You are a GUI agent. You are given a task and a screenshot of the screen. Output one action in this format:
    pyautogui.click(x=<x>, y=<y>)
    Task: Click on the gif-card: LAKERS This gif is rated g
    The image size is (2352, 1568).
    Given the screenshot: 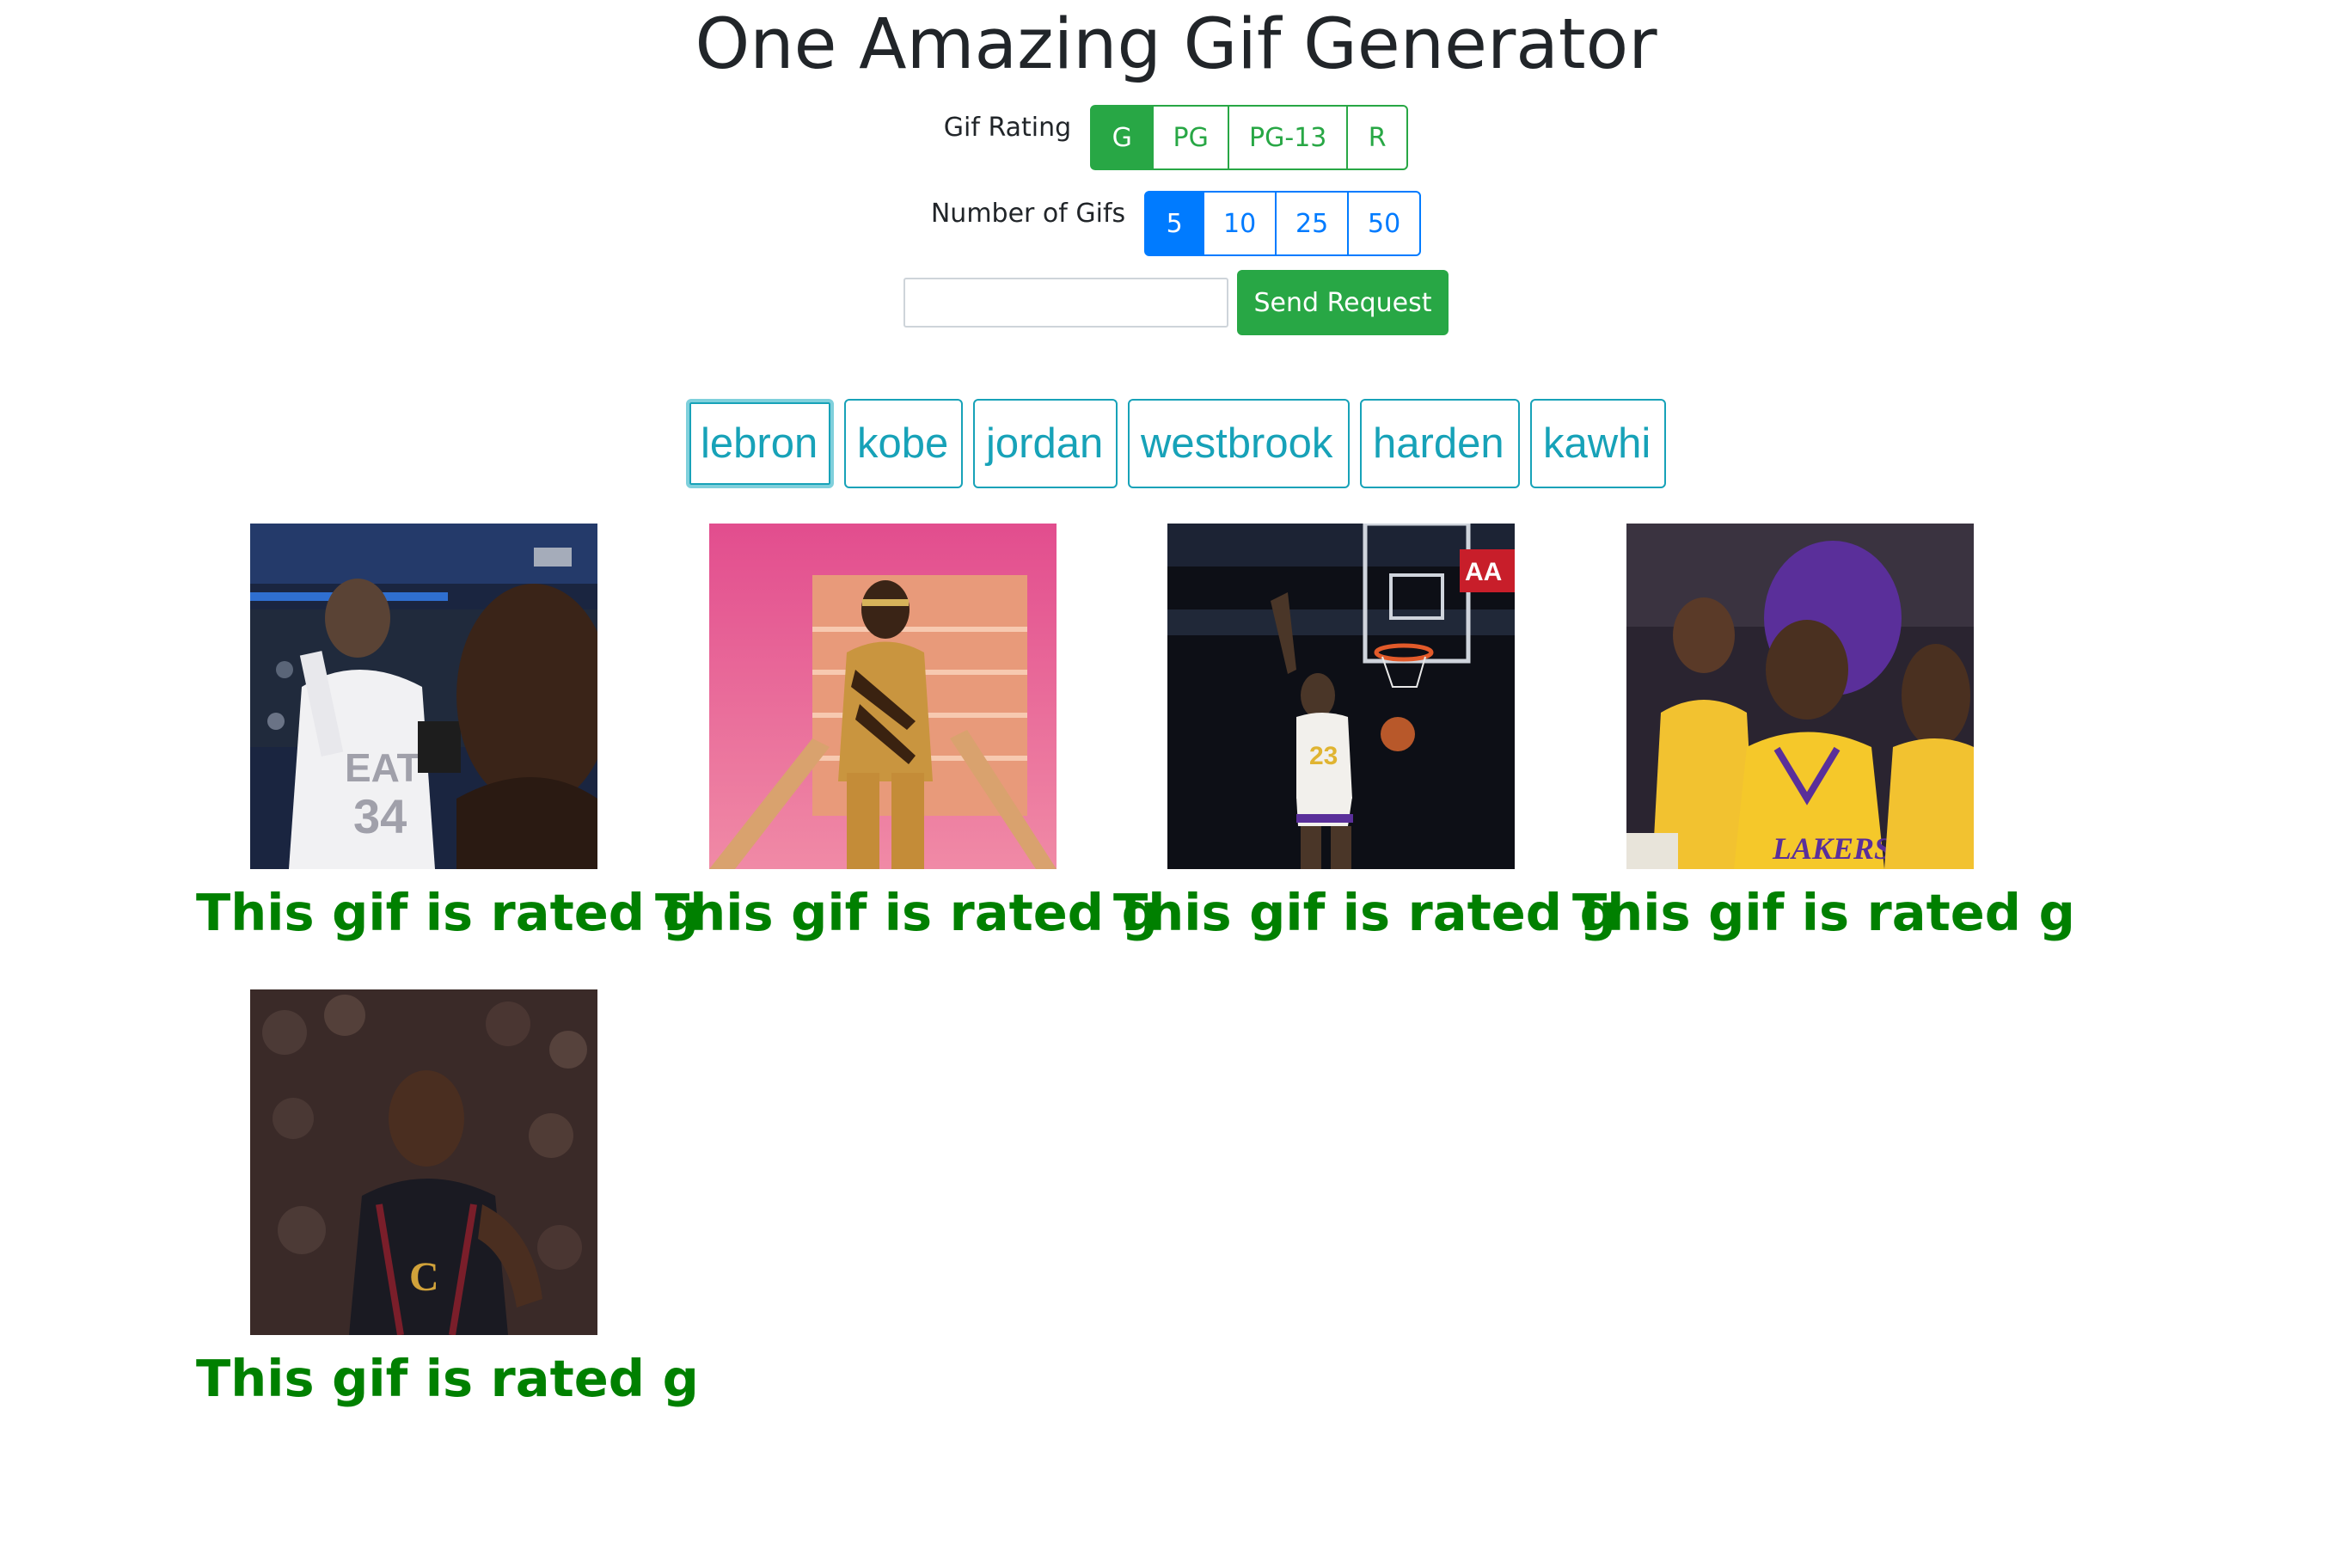 What is the action you would take?
    pyautogui.click(x=1823, y=733)
    